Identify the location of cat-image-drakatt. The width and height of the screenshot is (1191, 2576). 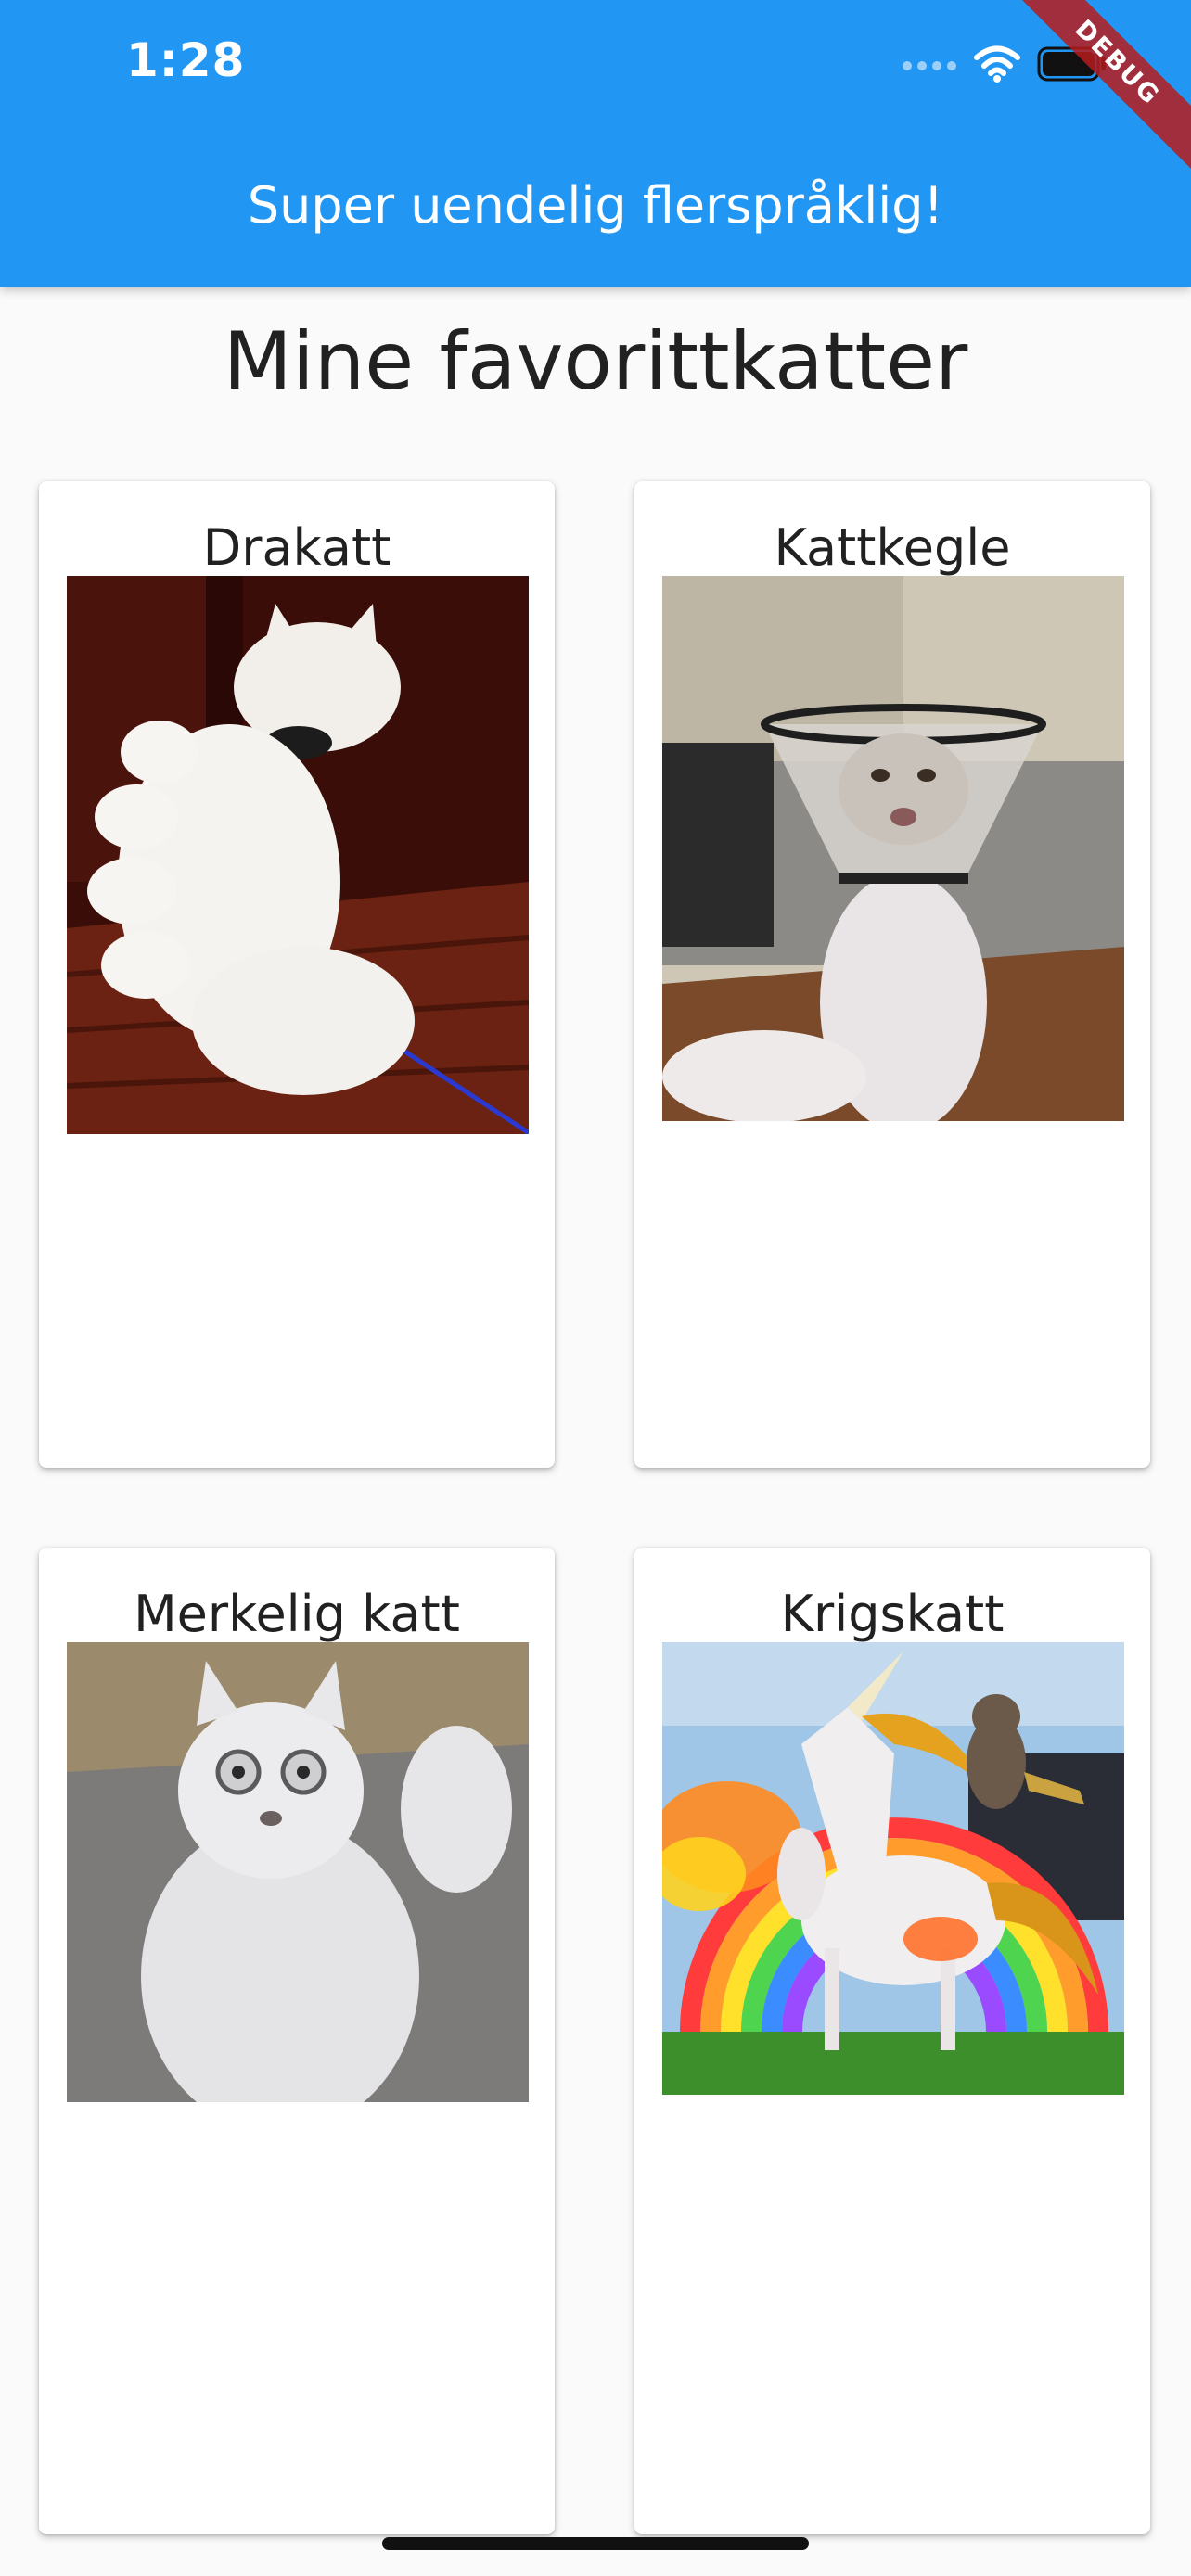
(298, 855).